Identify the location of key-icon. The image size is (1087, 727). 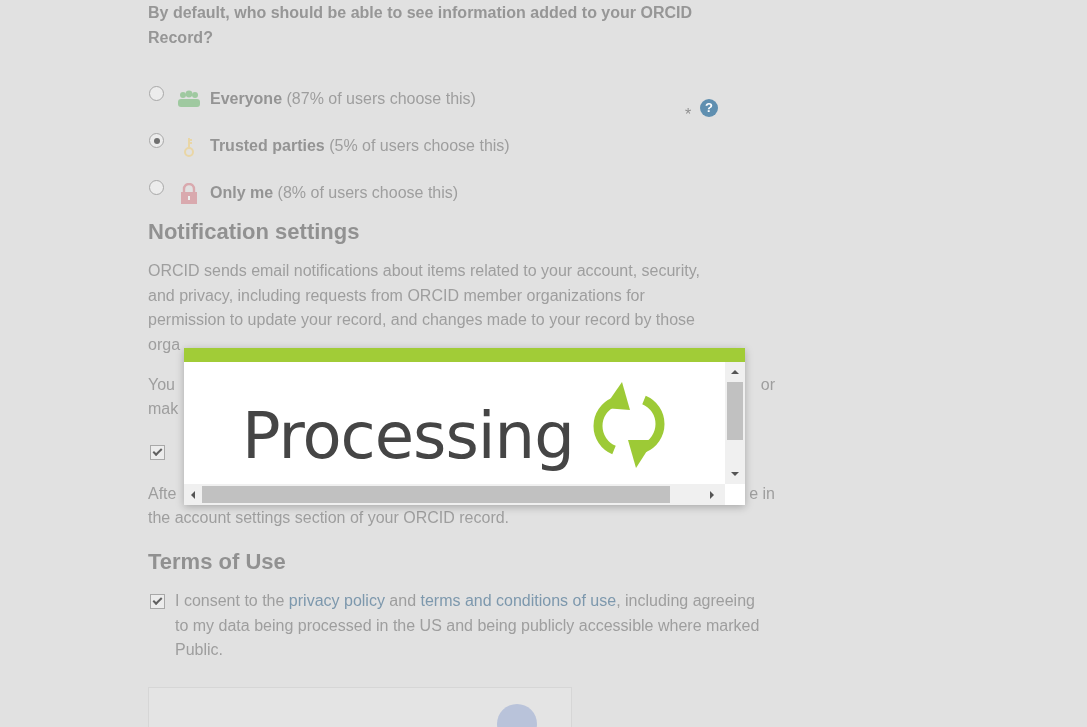
(189, 146).